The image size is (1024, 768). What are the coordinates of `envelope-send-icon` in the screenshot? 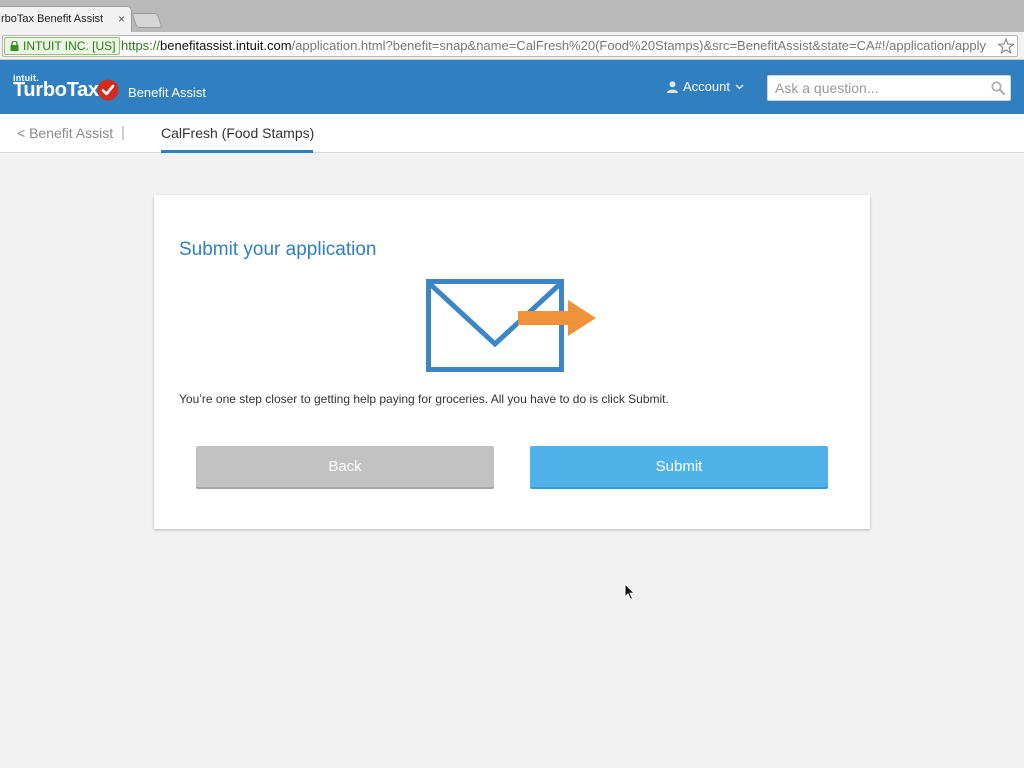 It's located at (511, 325).